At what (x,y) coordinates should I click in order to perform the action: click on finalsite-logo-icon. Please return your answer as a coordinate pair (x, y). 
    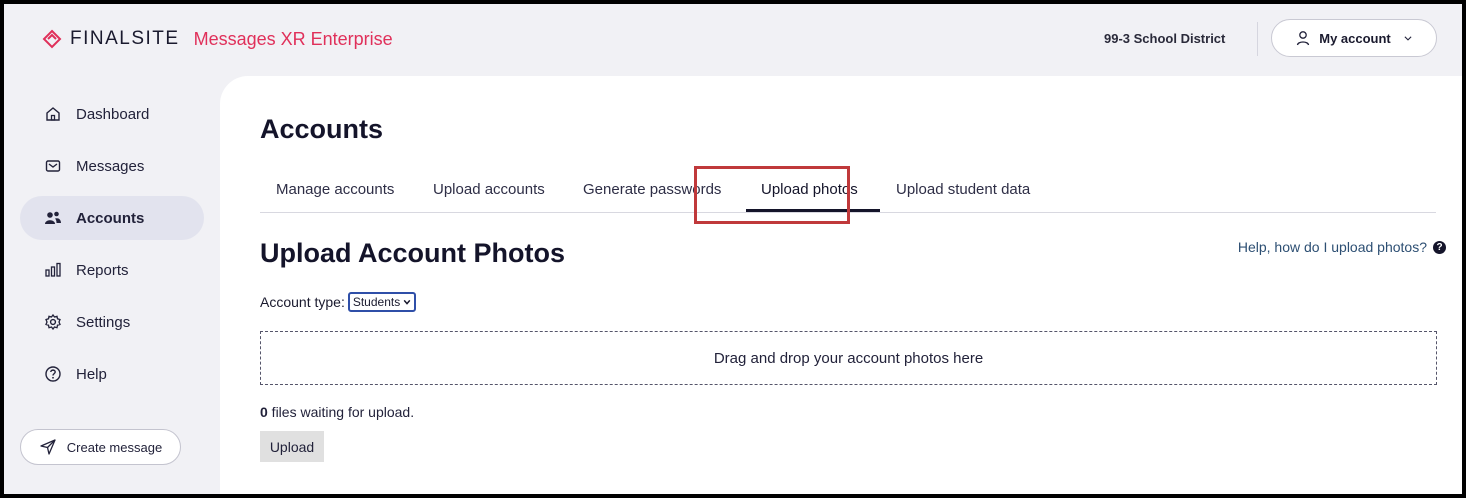
    Looking at the image, I should click on (52, 39).